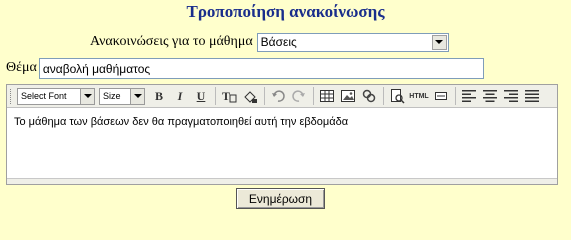 This screenshot has height=240, width=571. Describe the element at coordinates (397, 96) in the screenshot. I see `preview-icon` at that location.